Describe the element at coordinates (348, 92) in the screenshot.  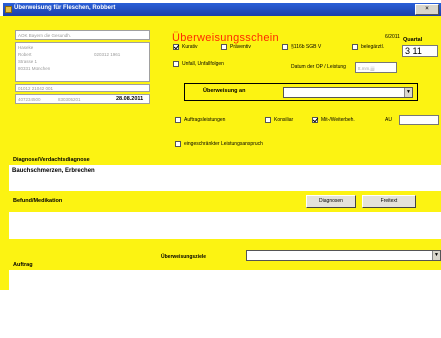
I see `referral-target-select: ▼` at that location.